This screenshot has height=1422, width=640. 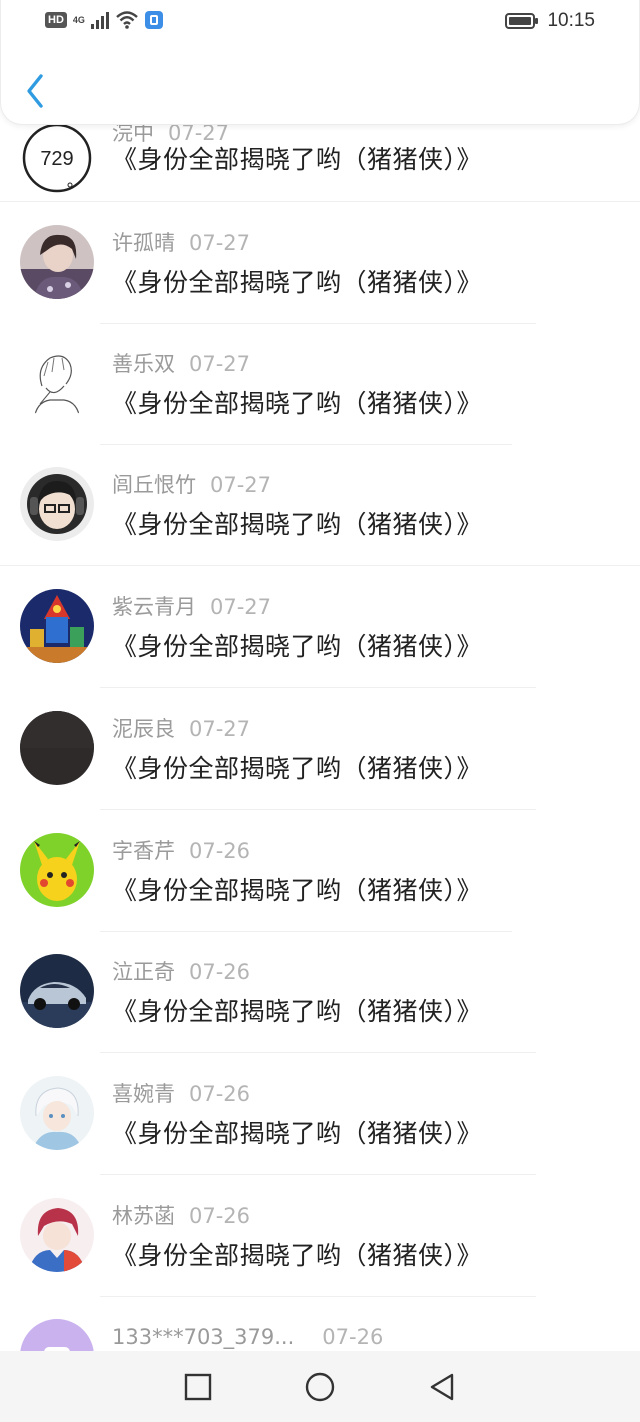 What do you see at coordinates (78, 19) in the screenshot?
I see `network-type: 4G` at bounding box center [78, 19].